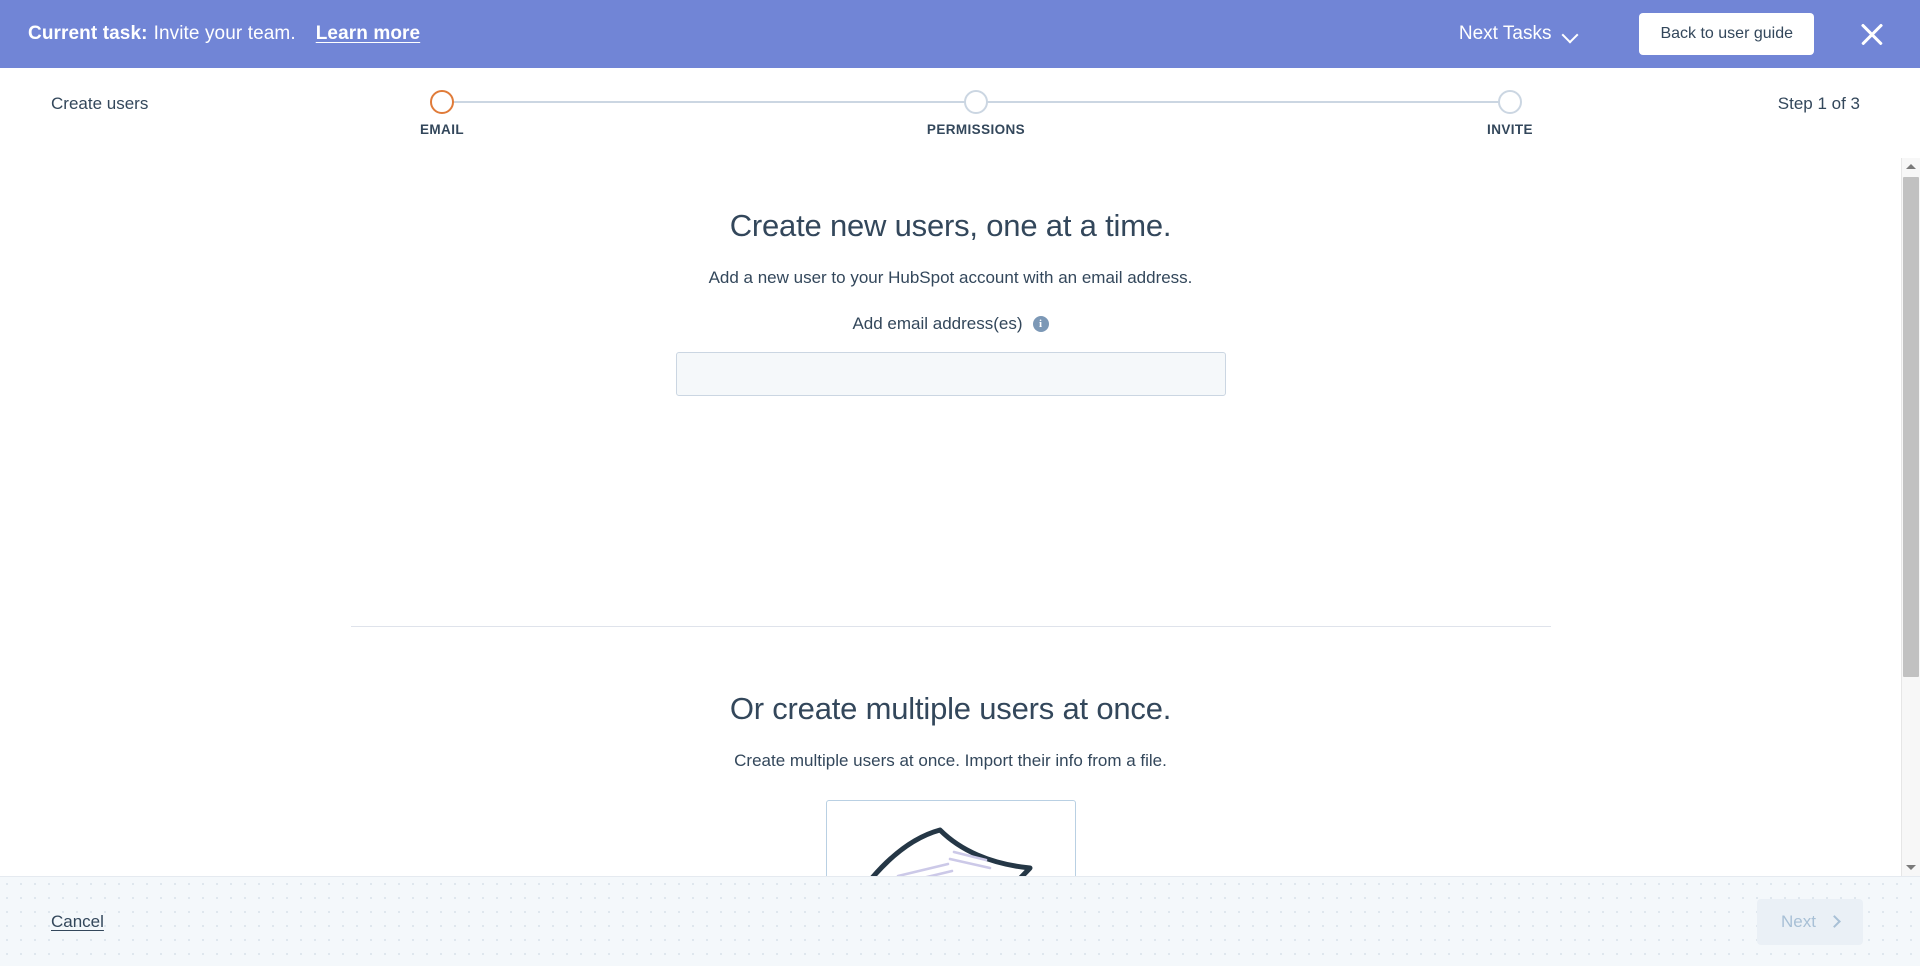 This screenshot has height=966, width=1920. I want to click on section-divider, so click(950, 626).